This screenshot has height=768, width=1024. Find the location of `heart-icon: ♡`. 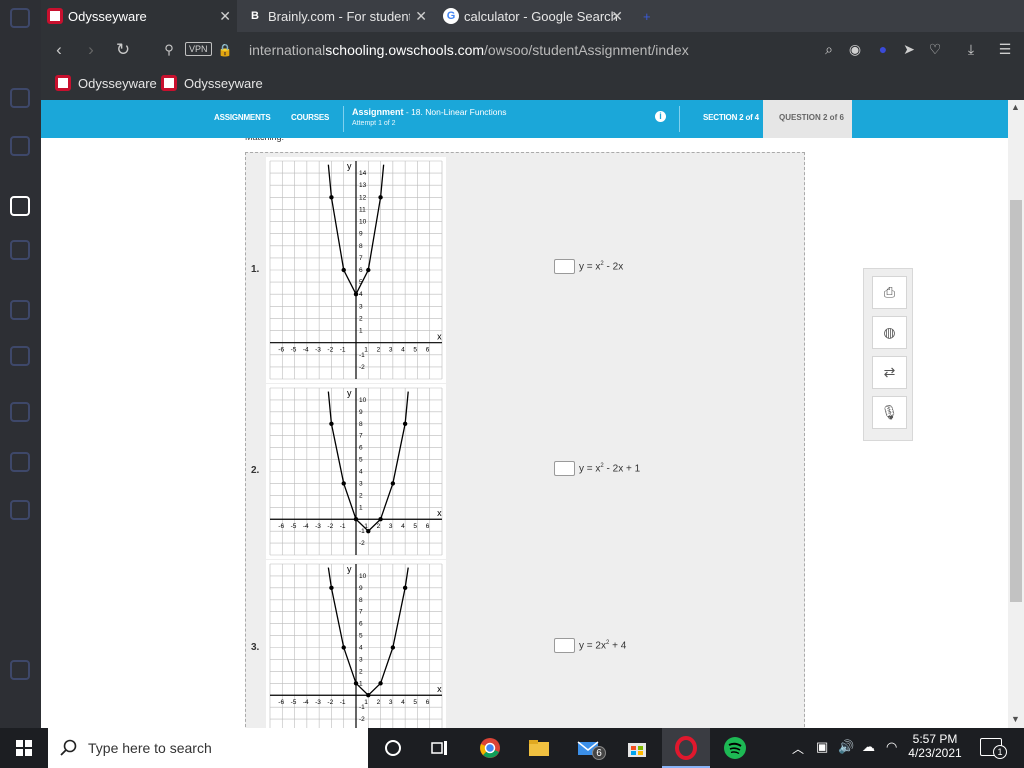

heart-icon: ♡ is located at coordinates (935, 49).